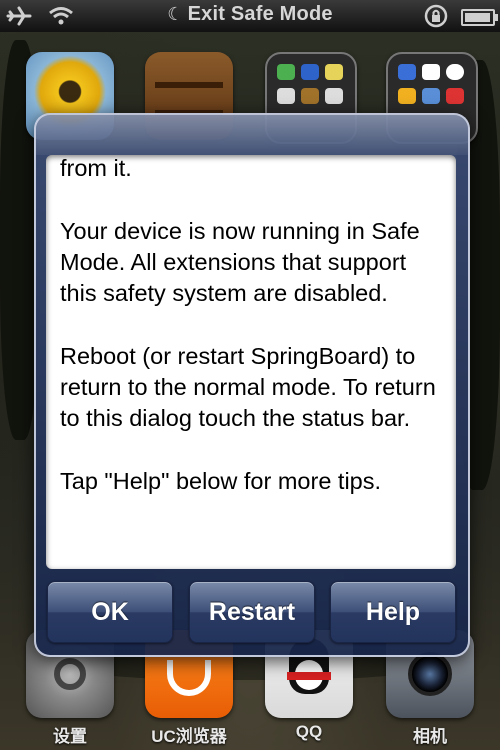  I want to click on status-title-text: Exit Safe Mode, so click(260, 14).